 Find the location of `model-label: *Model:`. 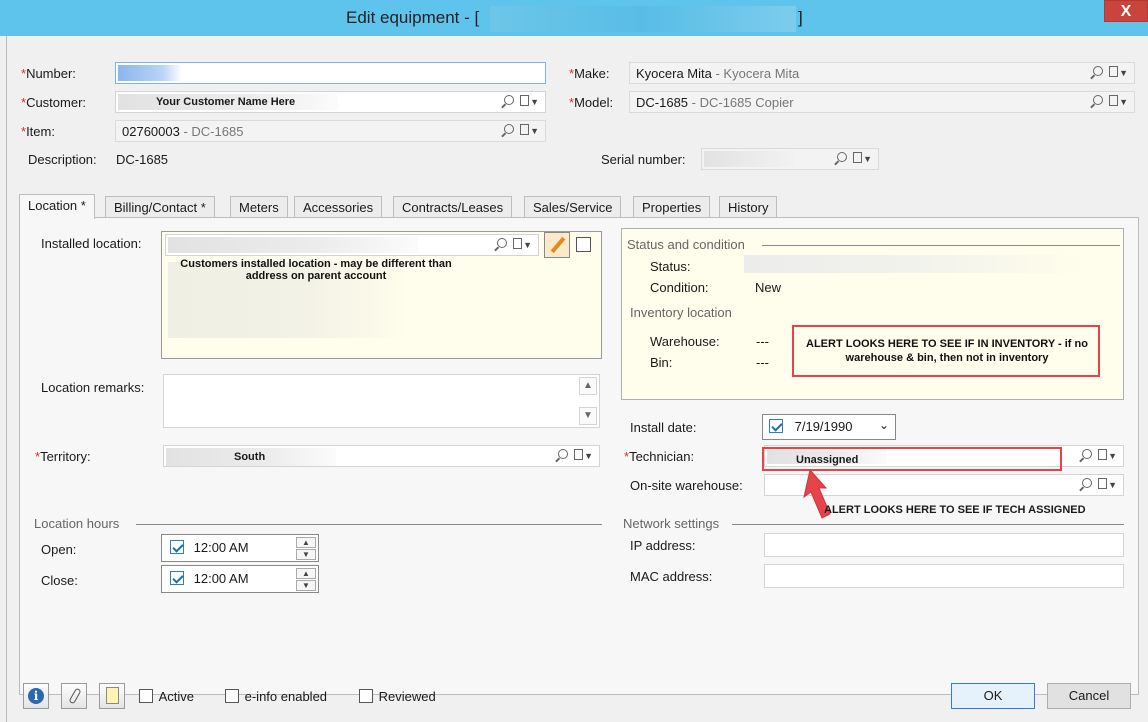

model-label: *Model: is located at coordinates (591, 102).